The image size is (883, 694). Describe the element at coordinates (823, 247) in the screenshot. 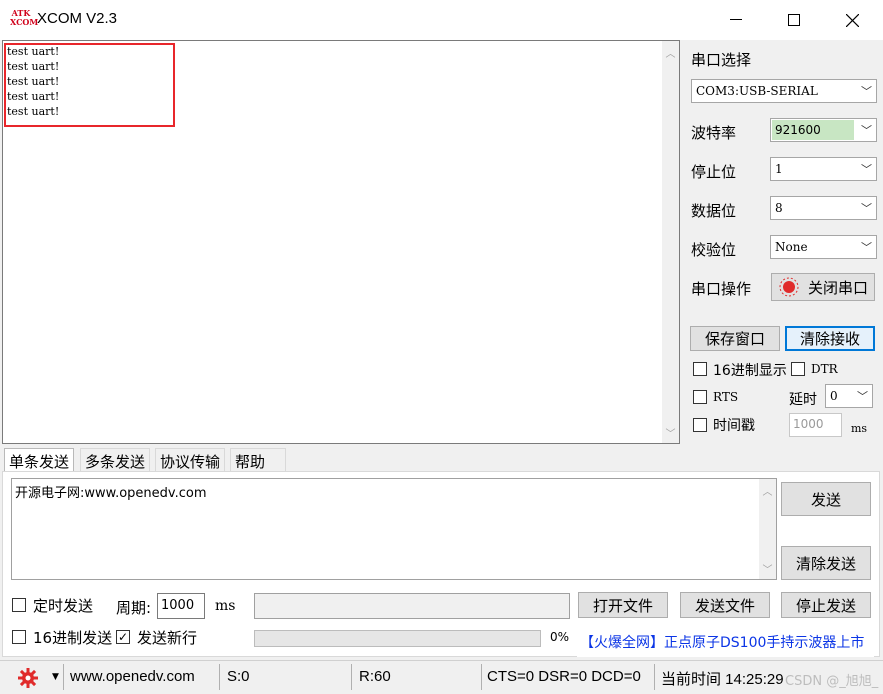

I see `parity-combo: None ﹀` at that location.